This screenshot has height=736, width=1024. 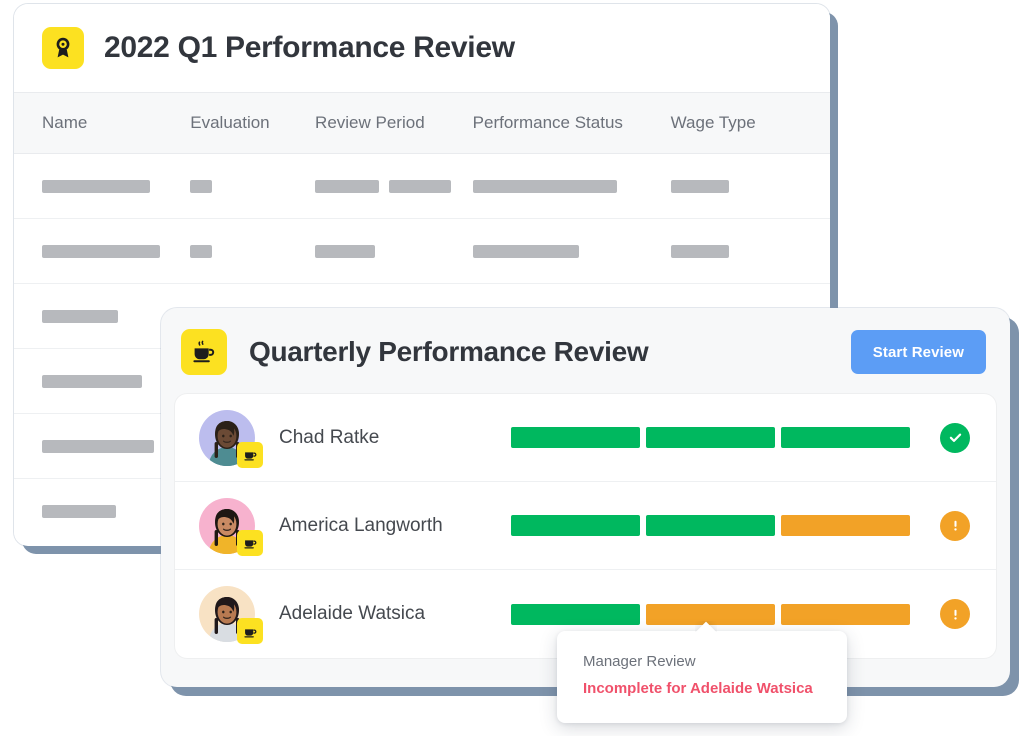 What do you see at coordinates (361, 525) in the screenshot?
I see `person-name: America Langworth` at bounding box center [361, 525].